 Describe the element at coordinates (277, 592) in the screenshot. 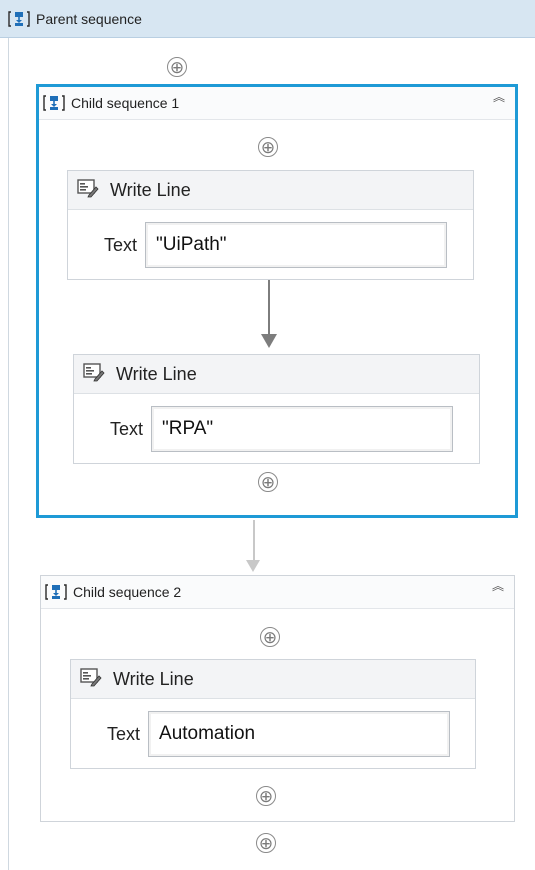

I see `child-sequence-2-header: Child sequence 2 ︽` at that location.